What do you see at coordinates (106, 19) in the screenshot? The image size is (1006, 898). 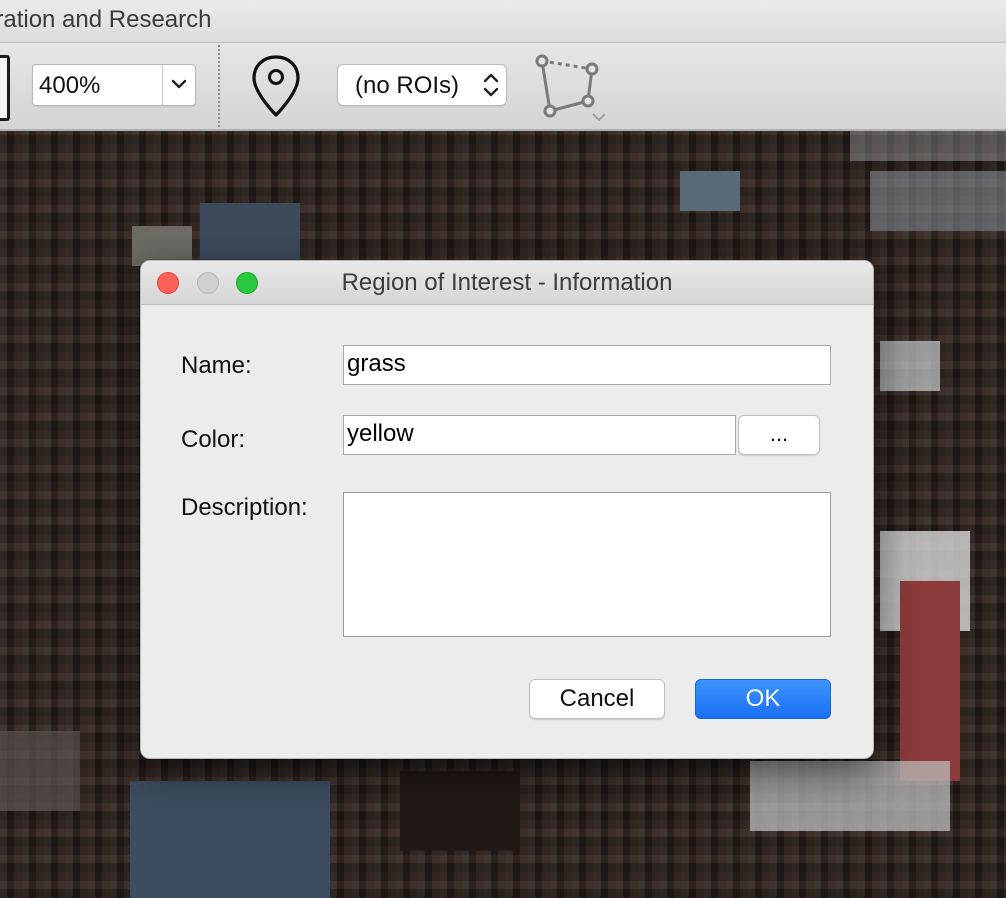 I see `window-title: oration and Research` at bounding box center [106, 19].